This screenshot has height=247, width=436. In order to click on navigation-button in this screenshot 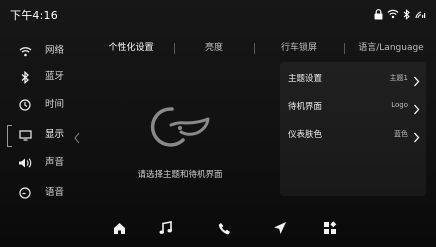, I will do `click(280, 229)`.